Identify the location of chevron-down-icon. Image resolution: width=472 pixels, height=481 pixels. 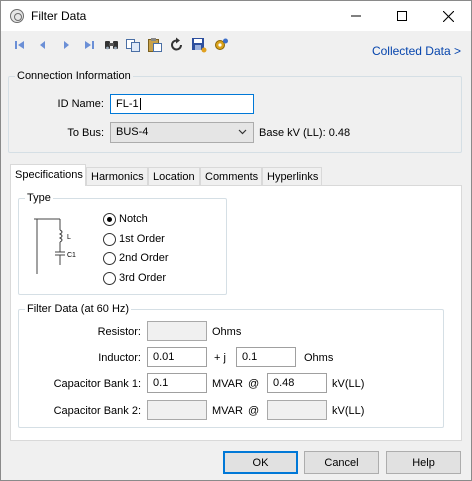
(242, 133).